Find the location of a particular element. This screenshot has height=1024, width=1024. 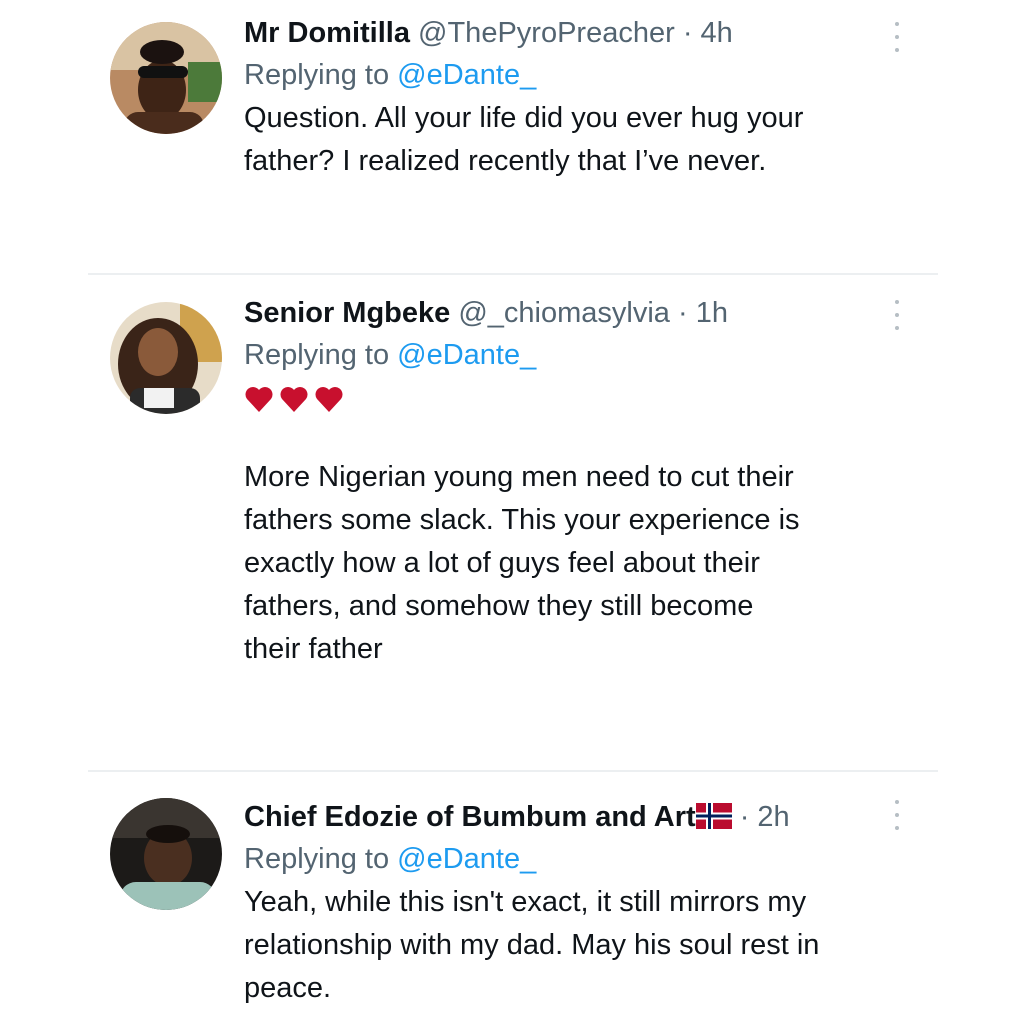

author-name: Chief Edozie of Bumbum and Art is located at coordinates (470, 817).